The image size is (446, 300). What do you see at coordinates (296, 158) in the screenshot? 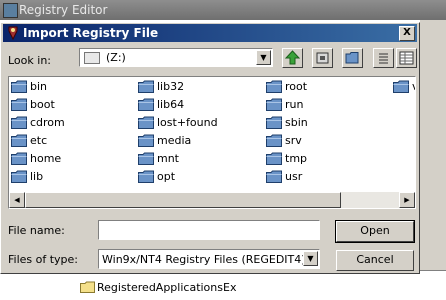
I see `folder-name: tmp` at bounding box center [296, 158].